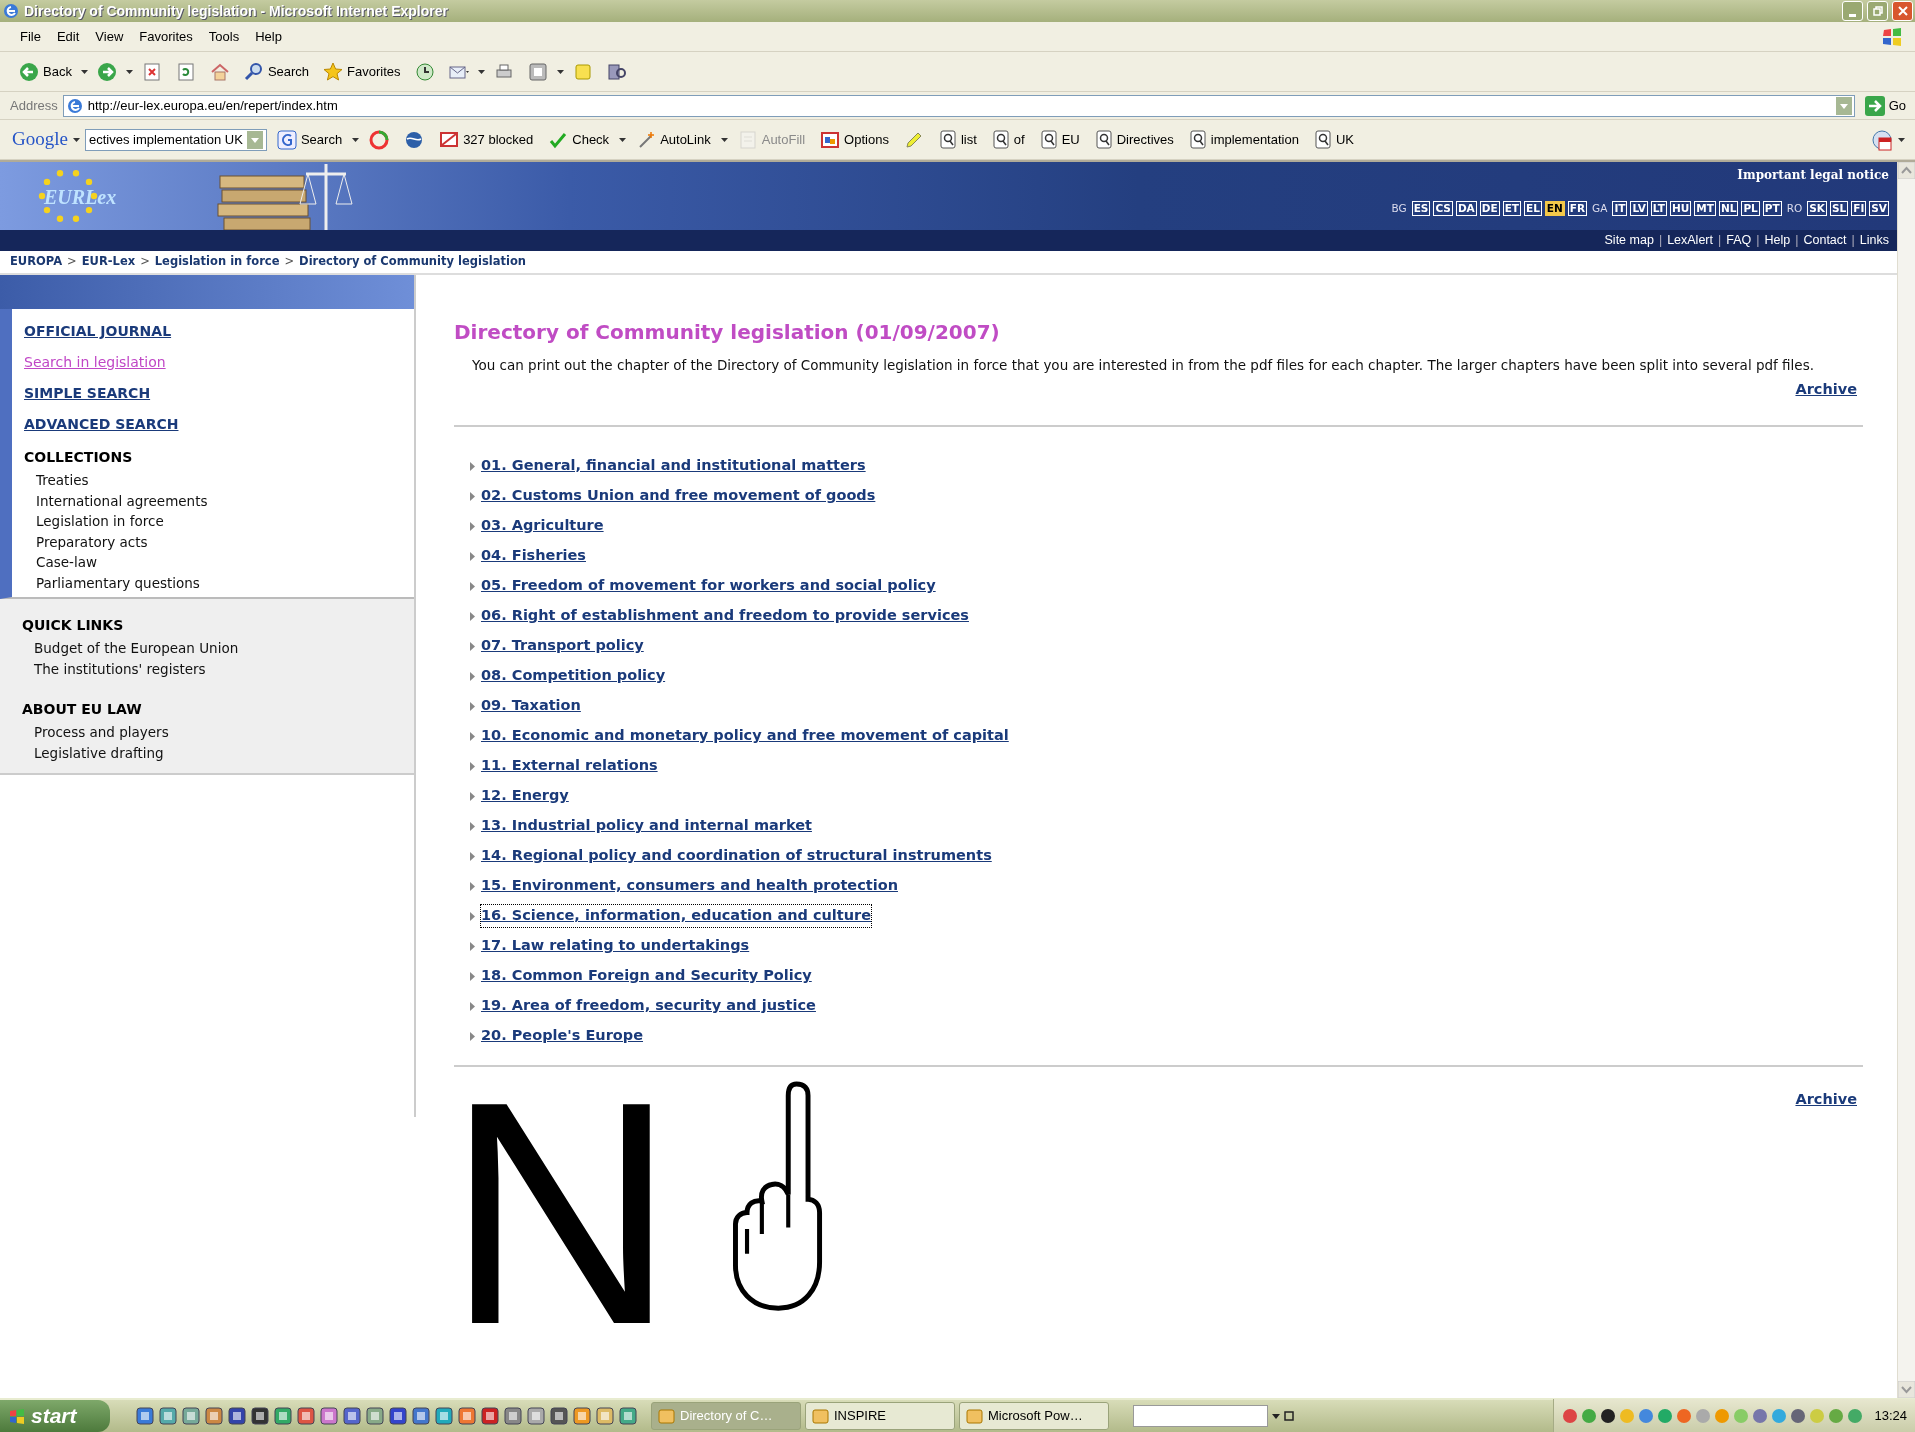 The width and height of the screenshot is (1915, 1432). What do you see at coordinates (1608, 1416) in the screenshot?
I see `tray-icon` at bounding box center [1608, 1416].